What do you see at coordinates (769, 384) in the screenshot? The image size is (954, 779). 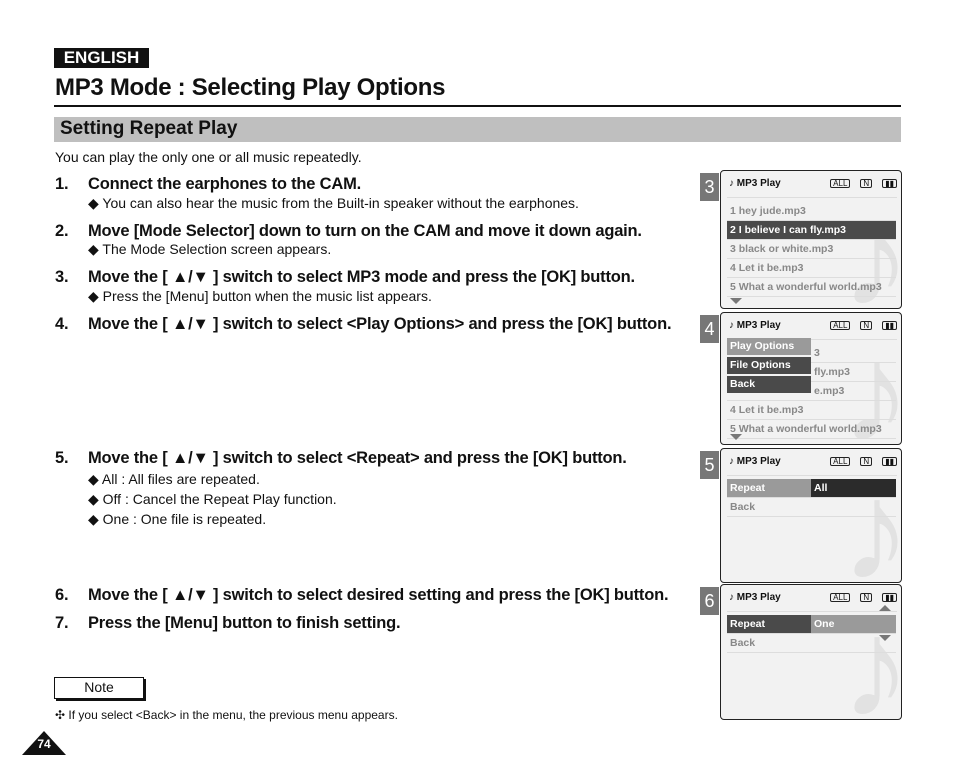 I see `menu-item: Back` at bounding box center [769, 384].